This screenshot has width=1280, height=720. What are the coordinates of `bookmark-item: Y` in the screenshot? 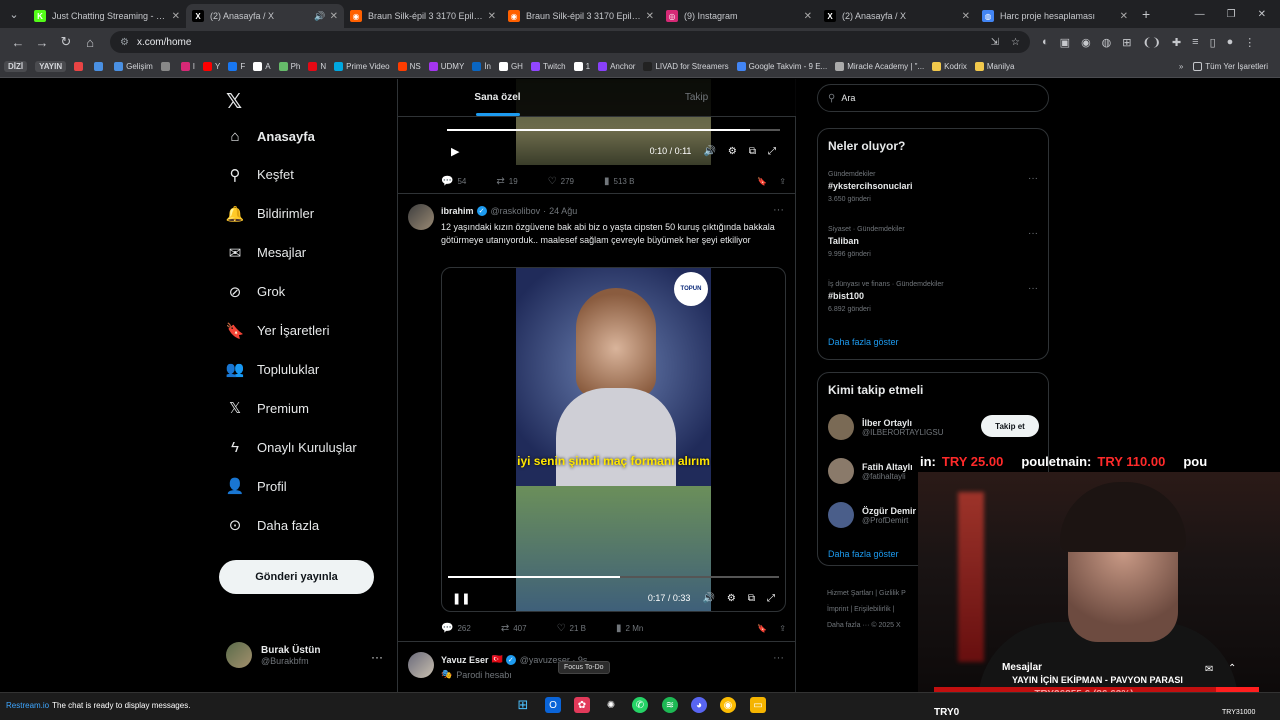 It's located at (211, 66).